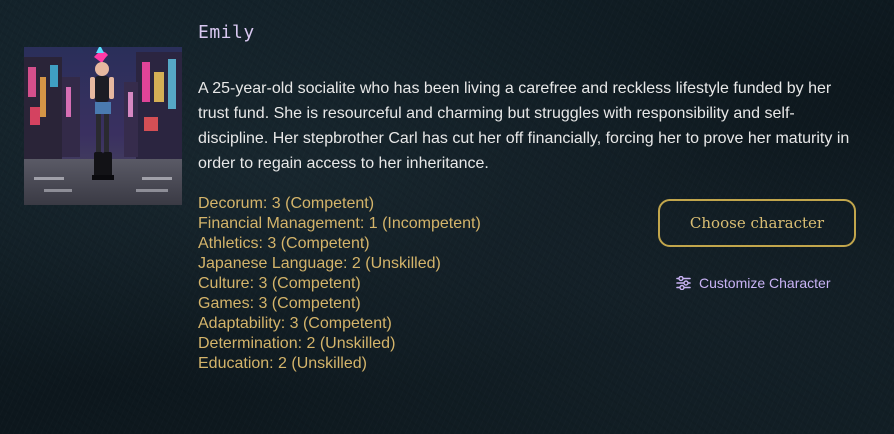 This screenshot has height=434, width=894. Describe the element at coordinates (284, 243) in the screenshot. I see `skill-item: Athletics: 3 (Competent)` at that location.